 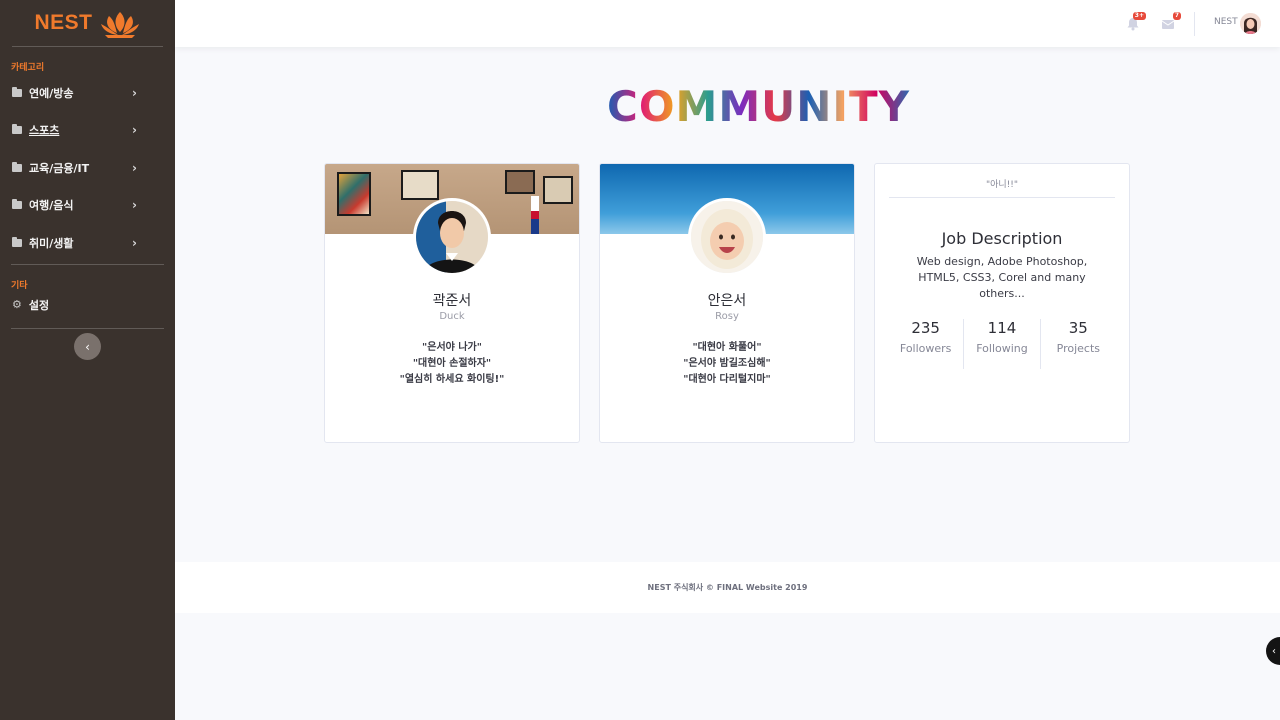 What do you see at coordinates (59, 168) in the screenshot?
I see `sidebar-item-label: 교육/금융/IT` at bounding box center [59, 168].